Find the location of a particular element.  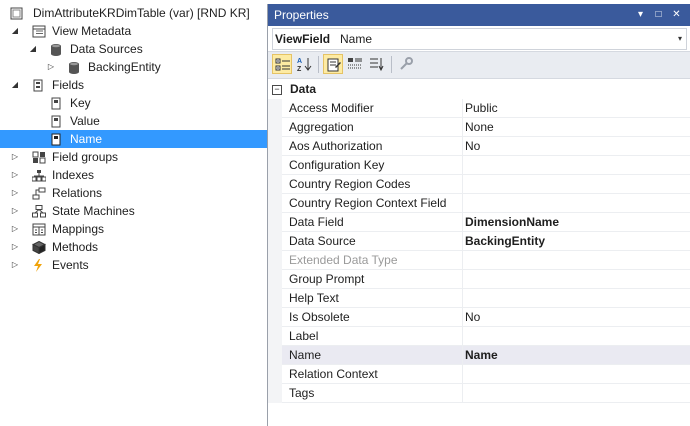

alphabetical-button: AZ is located at coordinates (304, 64).